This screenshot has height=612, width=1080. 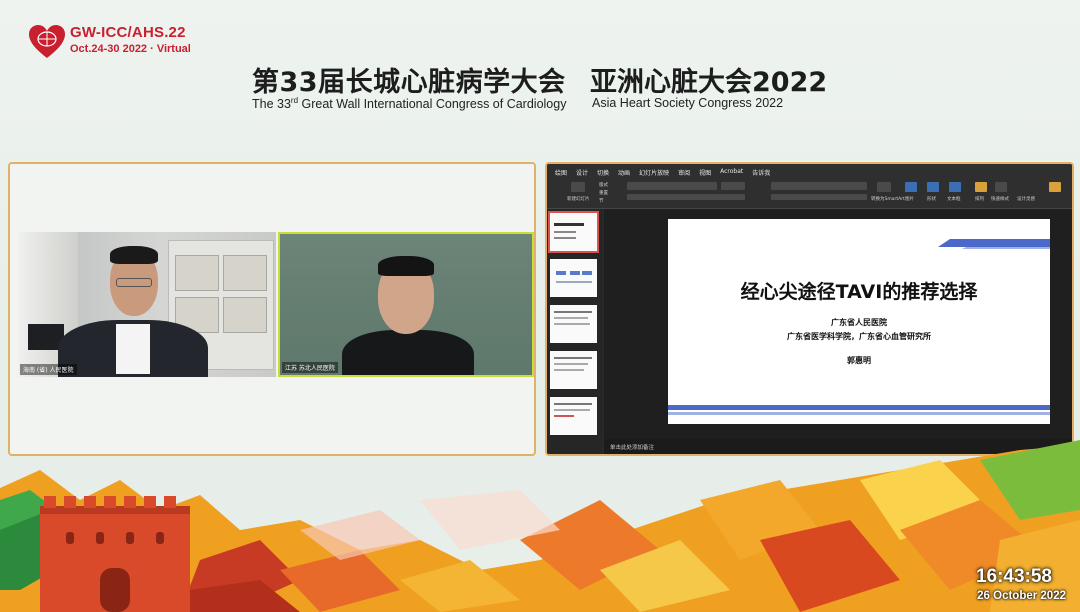 What do you see at coordinates (294, 100) in the screenshot?
I see `title-en-sup: rd` at bounding box center [294, 100].